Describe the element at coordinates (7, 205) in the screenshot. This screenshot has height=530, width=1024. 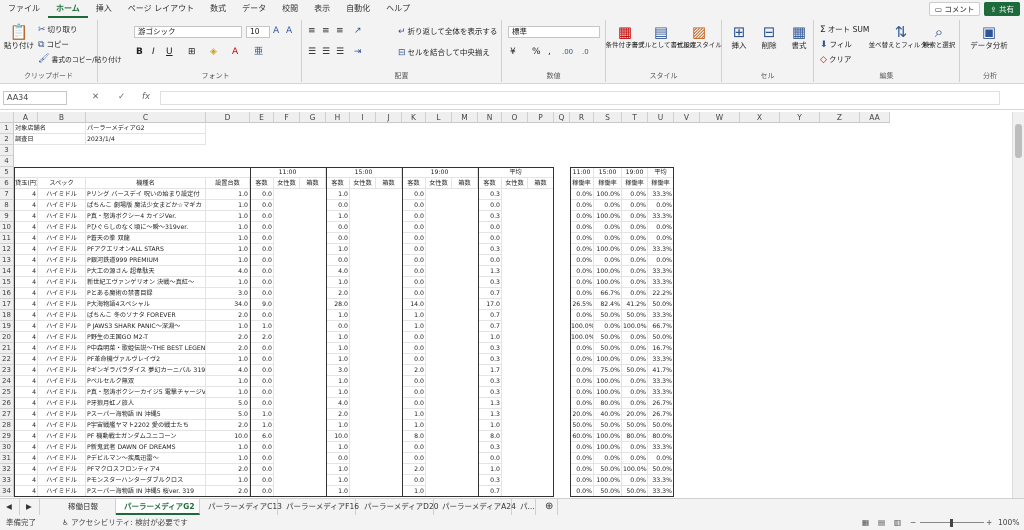
I see `row-header: 8` at that location.